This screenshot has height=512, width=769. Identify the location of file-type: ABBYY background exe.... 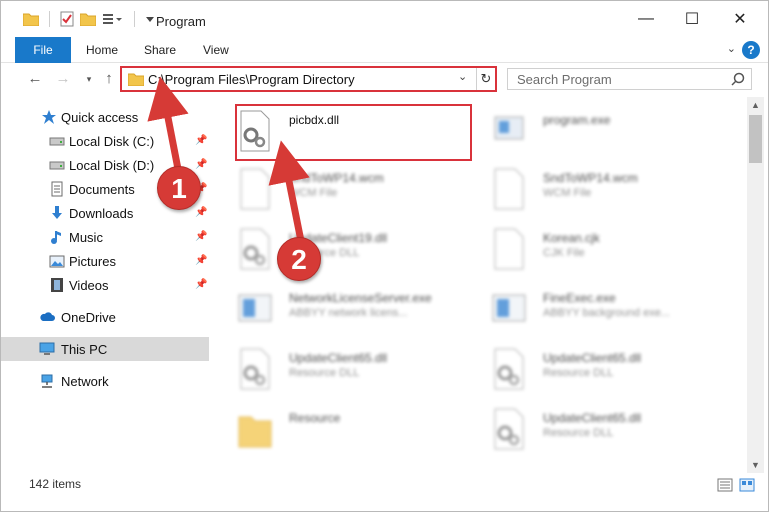
(606, 313).